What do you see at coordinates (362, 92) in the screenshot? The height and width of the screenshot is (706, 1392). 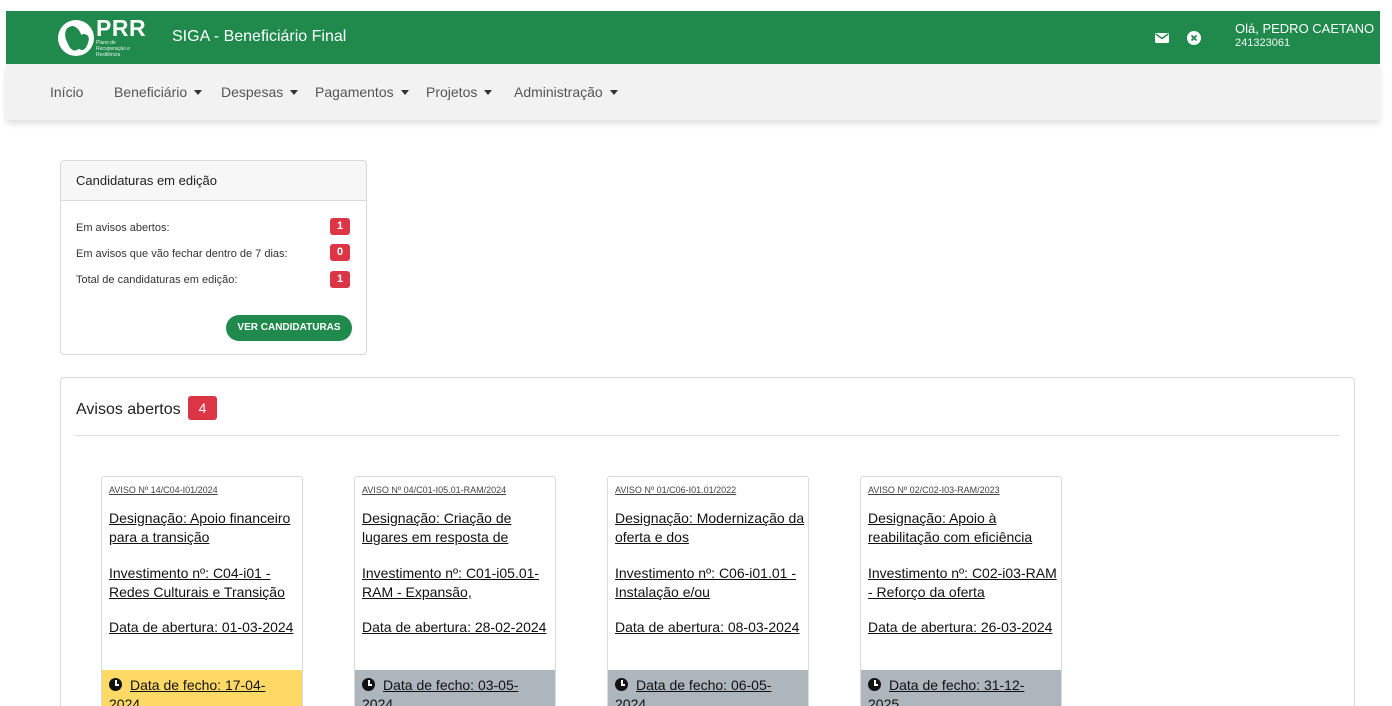 I see `nav-pagamentos: Pagamentos` at bounding box center [362, 92].